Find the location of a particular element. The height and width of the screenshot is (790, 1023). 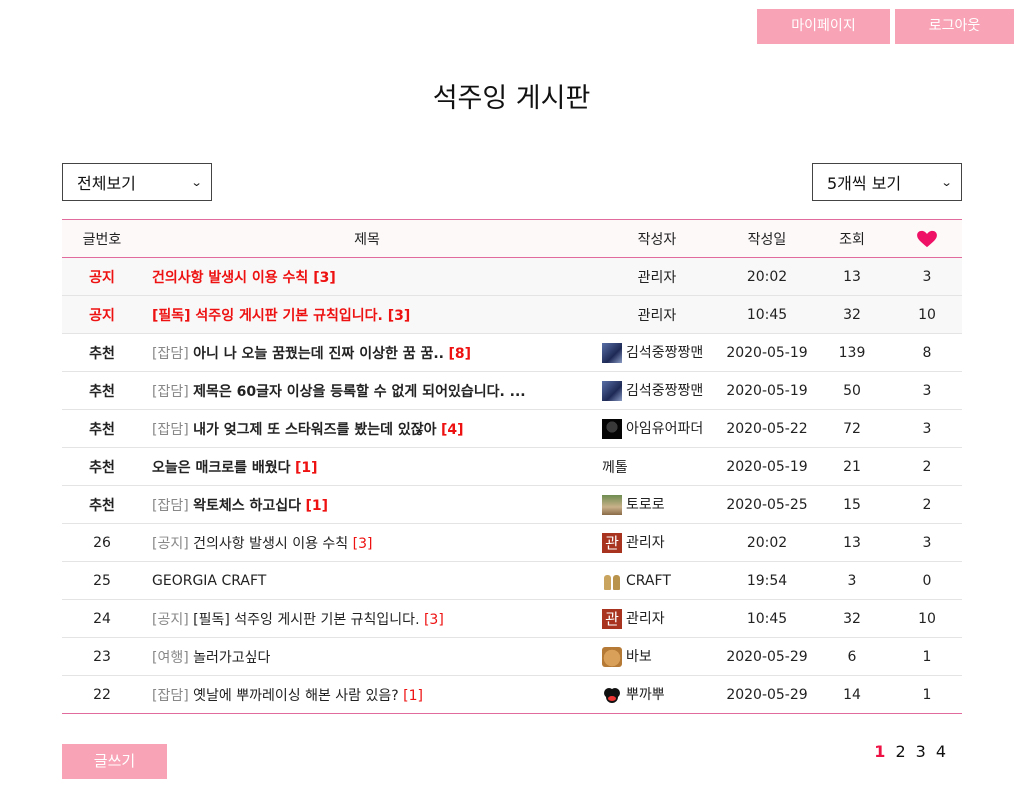

post-likes: 2 is located at coordinates (927, 466).